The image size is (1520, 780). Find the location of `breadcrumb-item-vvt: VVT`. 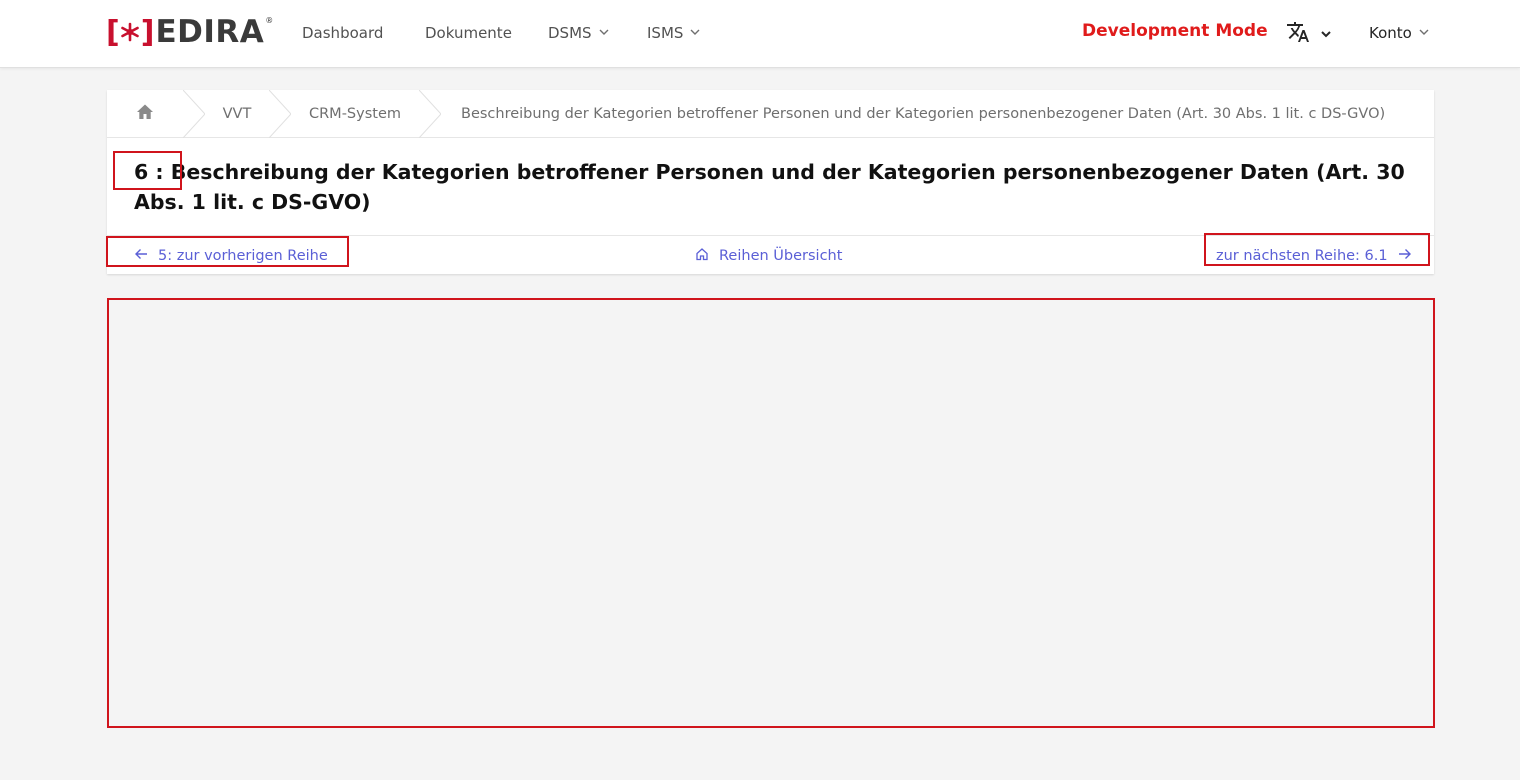

breadcrumb-item-vvt: VVT is located at coordinates (237, 113).